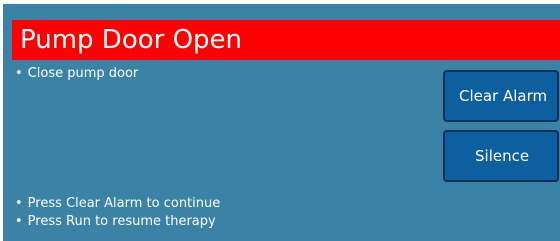 Image resolution: width=560 pixels, height=241 pixels. I want to click on message-close-door: • Close pump door, so click(76, 74).